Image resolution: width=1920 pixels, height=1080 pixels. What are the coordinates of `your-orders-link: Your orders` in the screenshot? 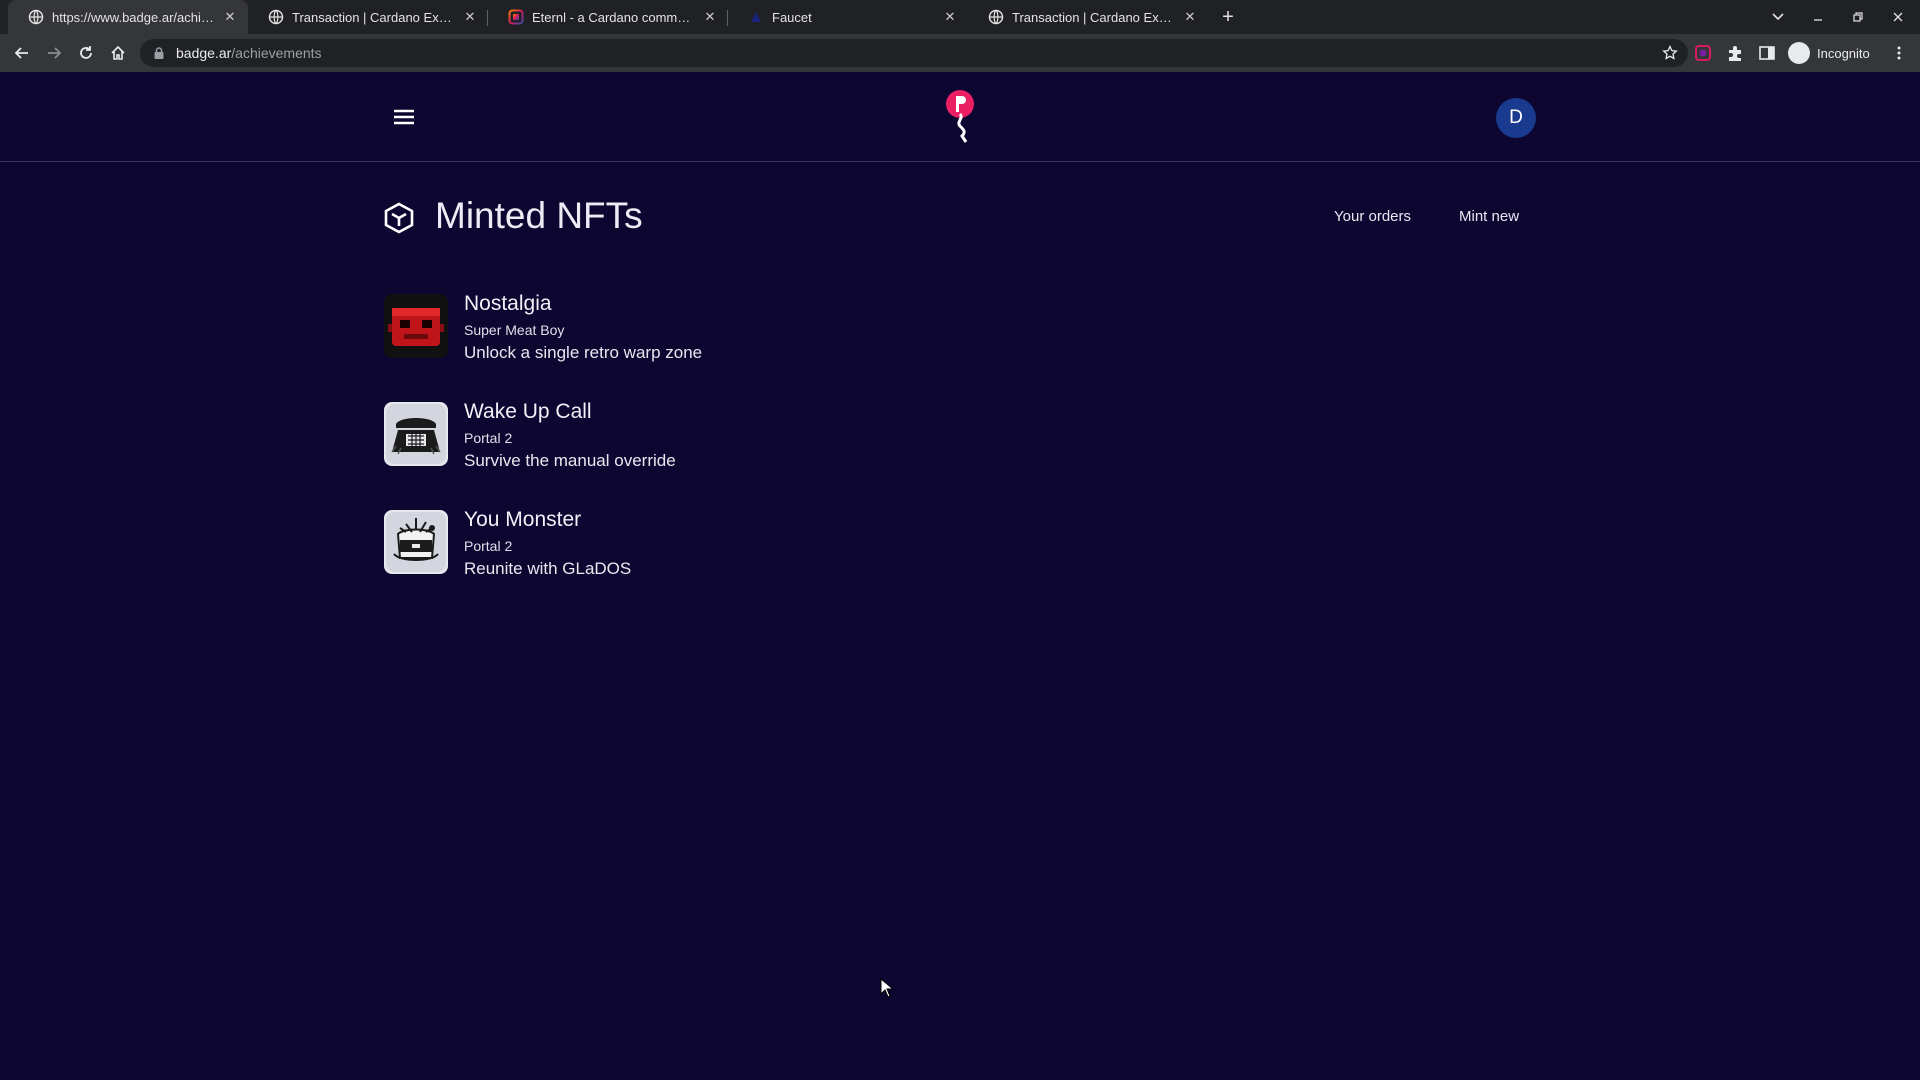 It's located at (1372, 216).